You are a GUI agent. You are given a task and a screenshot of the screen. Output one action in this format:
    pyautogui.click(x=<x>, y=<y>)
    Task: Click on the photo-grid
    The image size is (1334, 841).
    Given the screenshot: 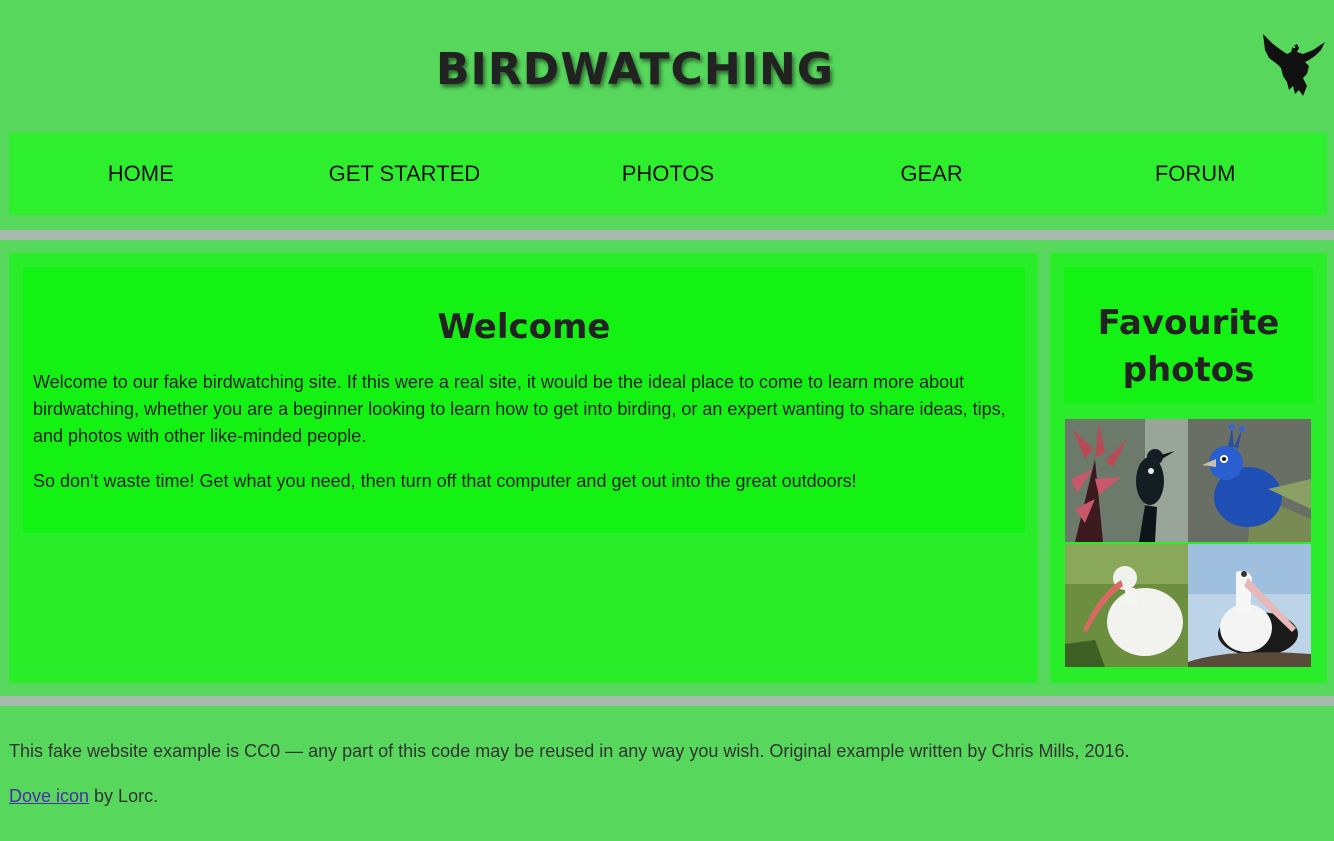 What is the action you would take?
    pyautogui.click(x=1188, y=543)
    